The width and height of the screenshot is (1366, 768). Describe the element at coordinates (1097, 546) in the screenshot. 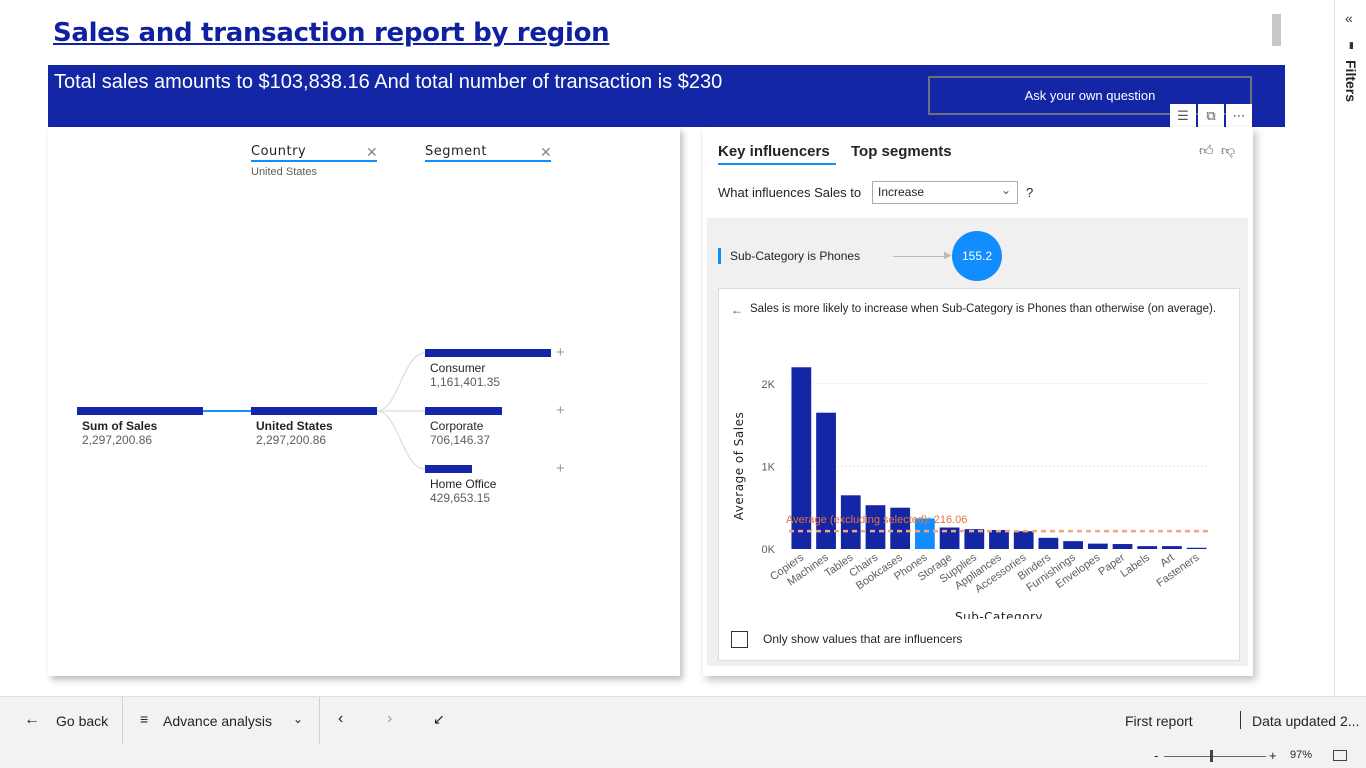

I see `bar-envelopes` at that location.